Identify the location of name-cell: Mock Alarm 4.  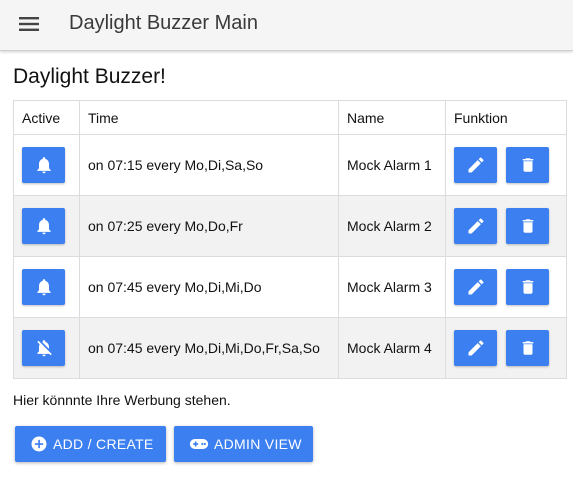
(392, 348).